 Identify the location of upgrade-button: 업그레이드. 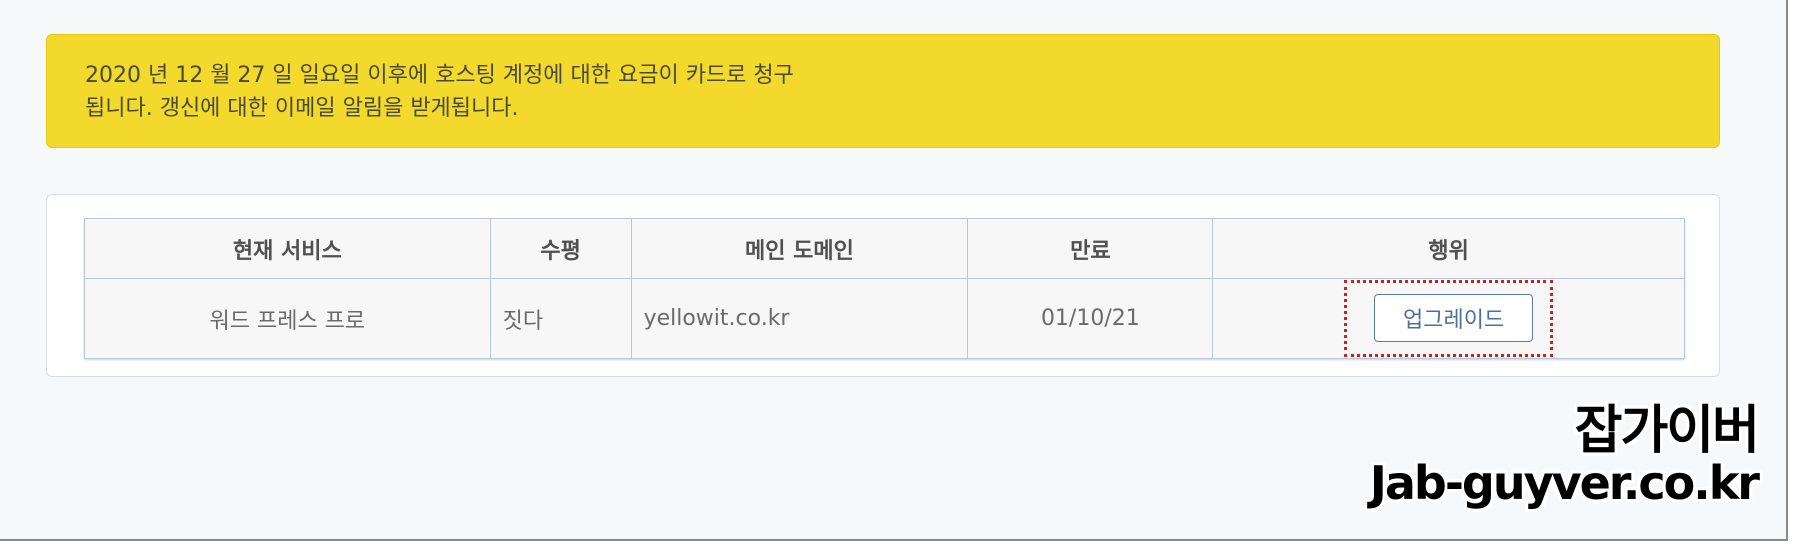
(1454, 318).